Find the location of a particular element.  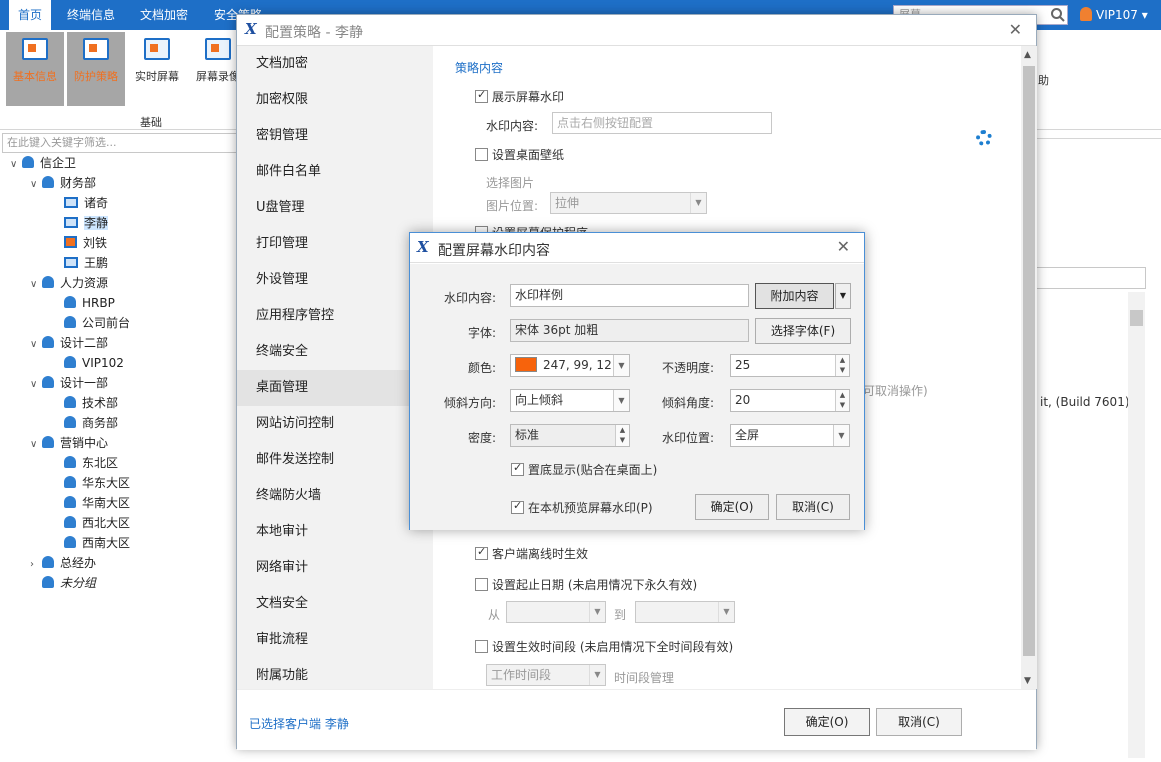

nav-item: U盘管理 is located at coordinates (335, 208).